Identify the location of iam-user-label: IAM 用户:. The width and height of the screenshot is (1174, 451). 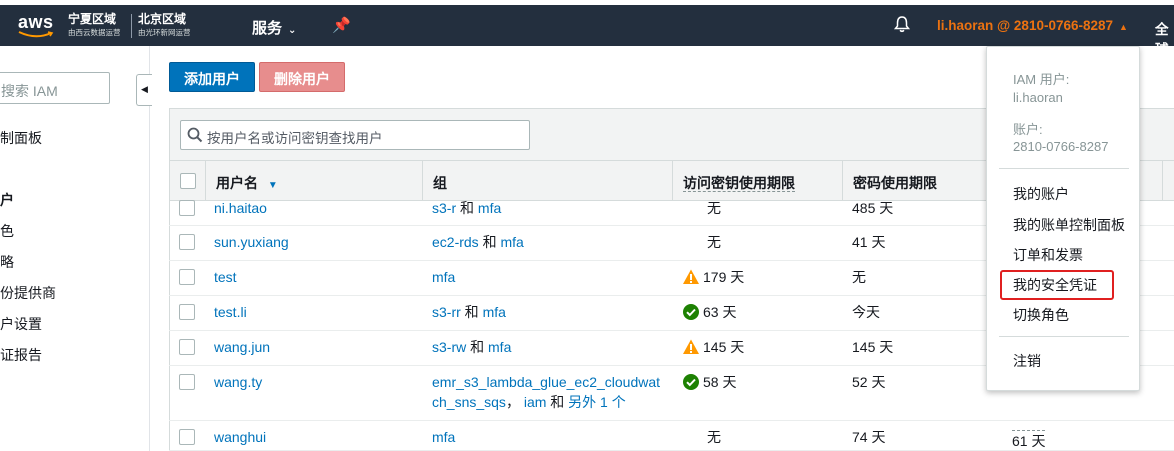
(1041, 79).